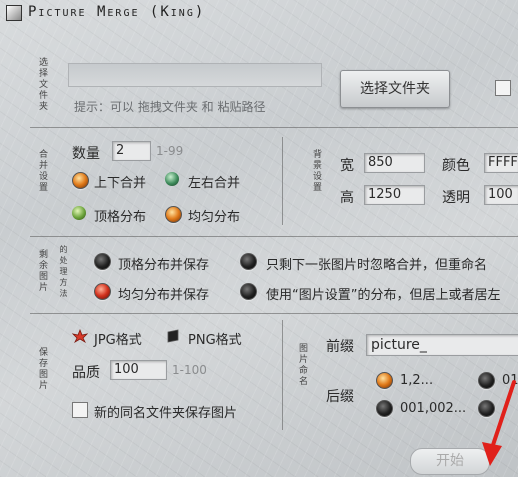 This screenshot has width=518, height=477. Describe the element at coordinates (43, 171) in the screenshot. I see `merge-section-label: 合并设置` at that location.